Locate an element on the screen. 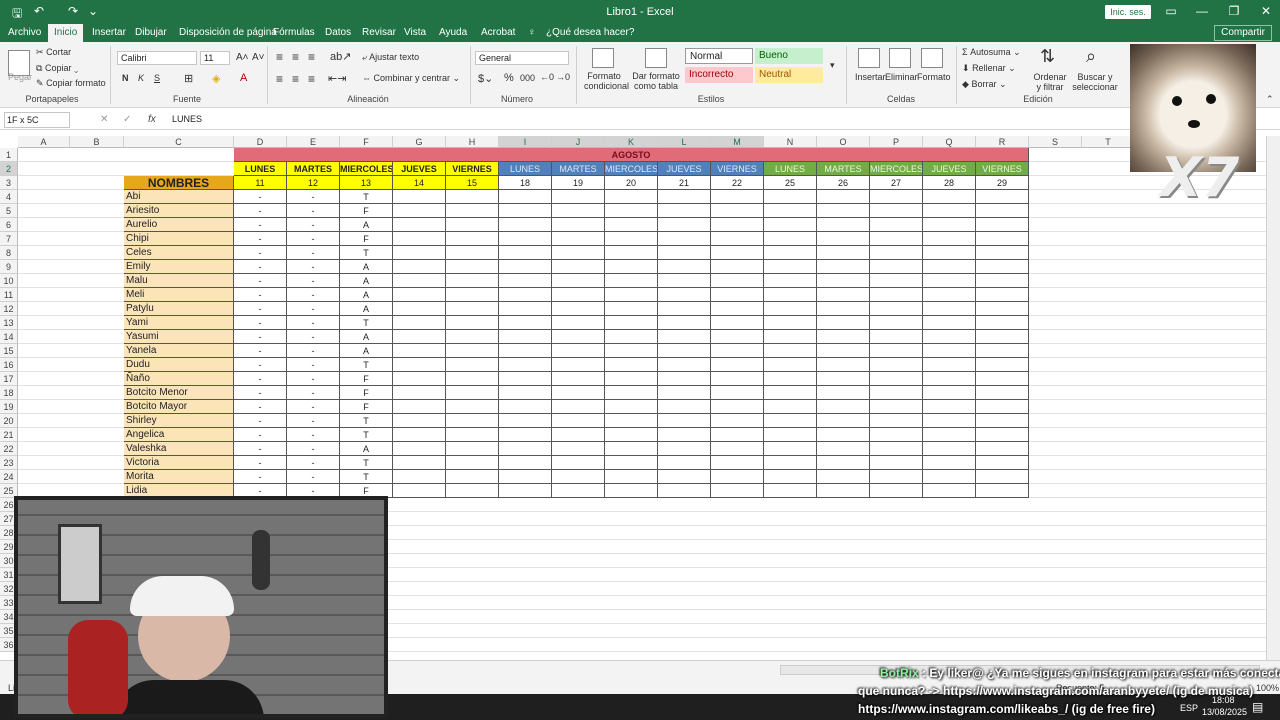 Image resolution: width=1280 pixels, height=720 pixels. language-indicator: ESP is located at coordinates (1189, 708).